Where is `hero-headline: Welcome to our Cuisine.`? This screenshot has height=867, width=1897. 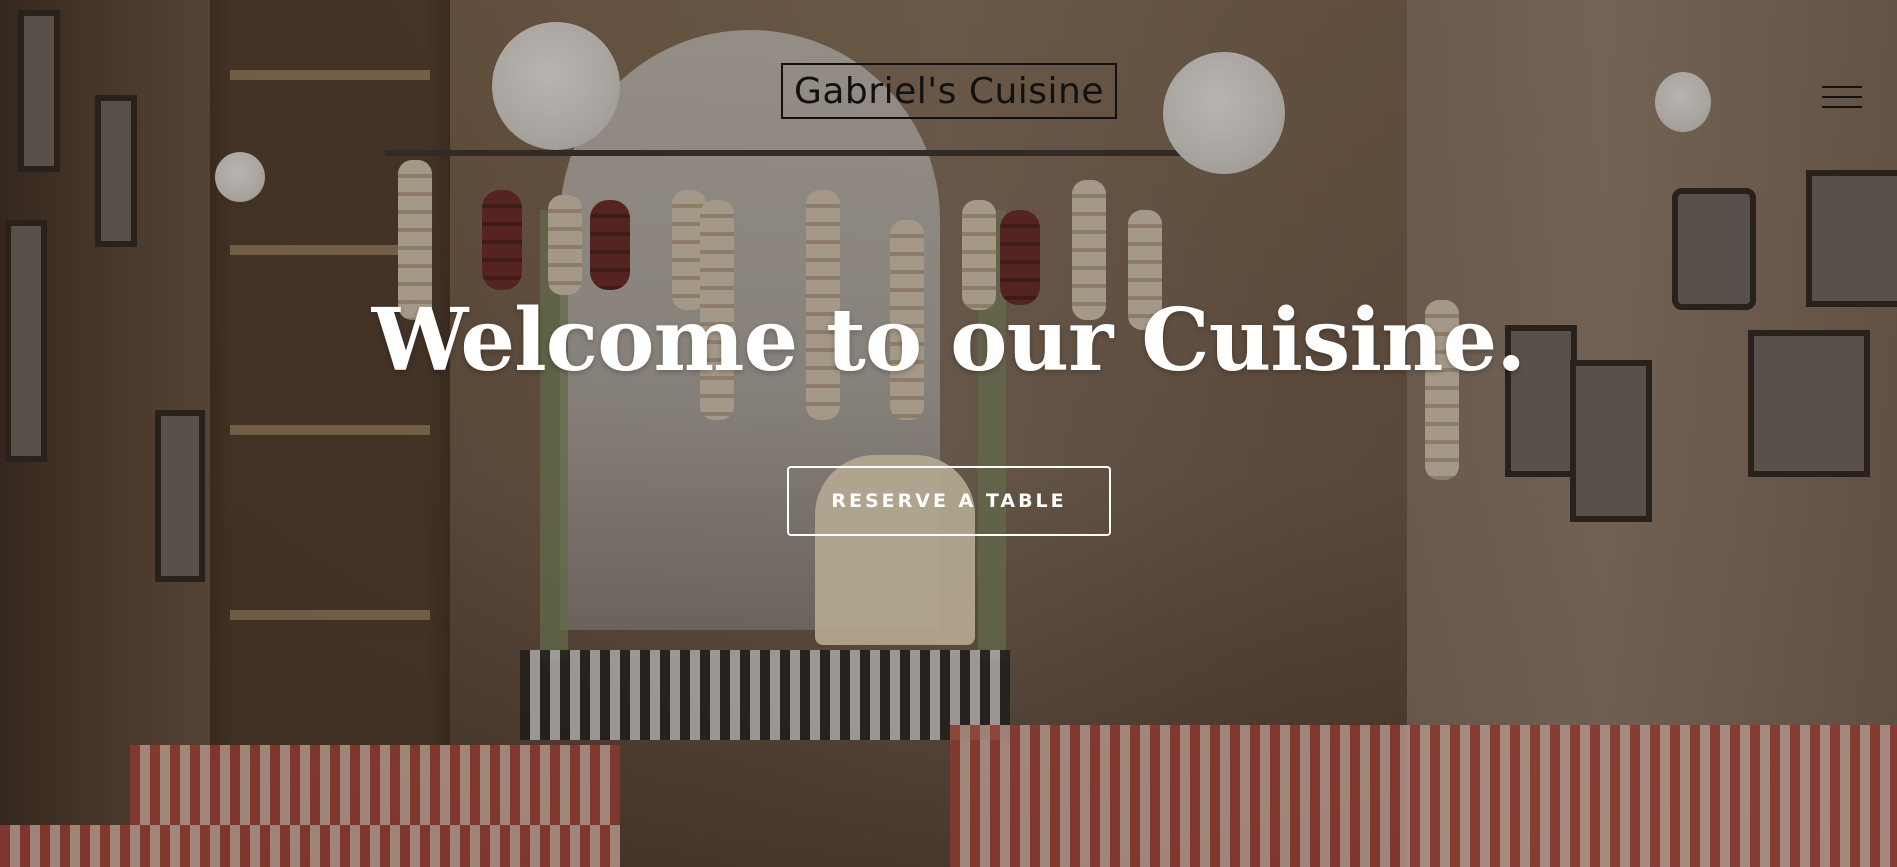 hero-headline: Welcome to our Cuisine. is located at coordinates (948, 340).